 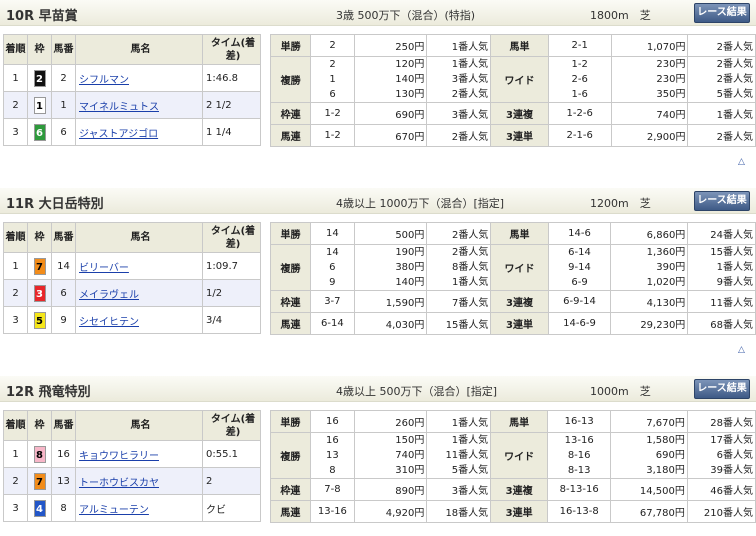 What do you see at coordinates (231, 425) in the screenshot?
I see `header-time: タイム(着差)` at bounding box center [231, 425].